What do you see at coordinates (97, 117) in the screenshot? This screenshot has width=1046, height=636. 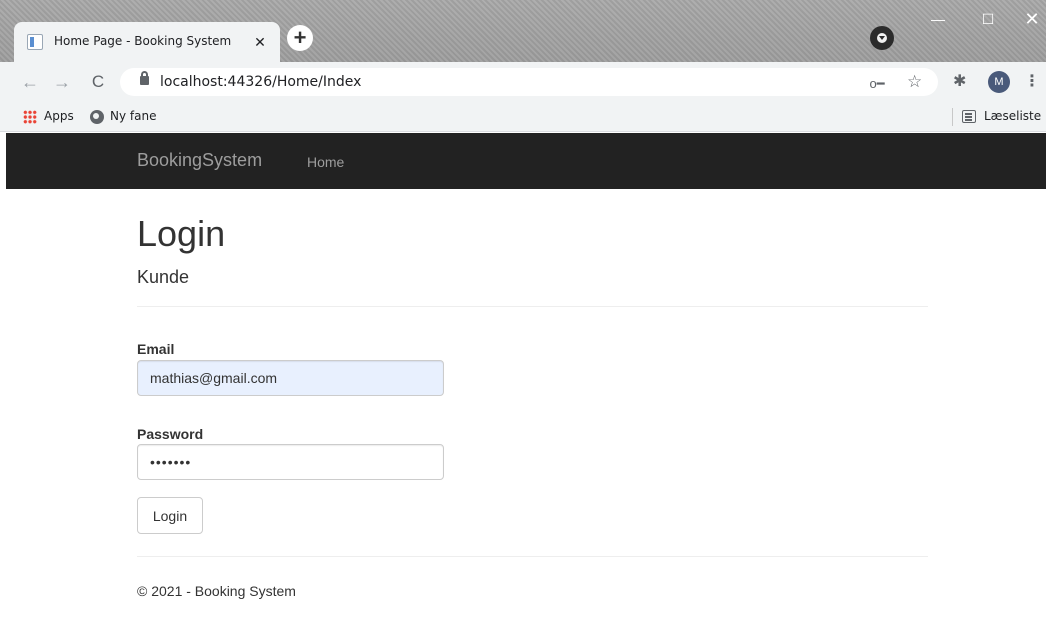 I see `globe-icon` at bounding box center [97, 117].